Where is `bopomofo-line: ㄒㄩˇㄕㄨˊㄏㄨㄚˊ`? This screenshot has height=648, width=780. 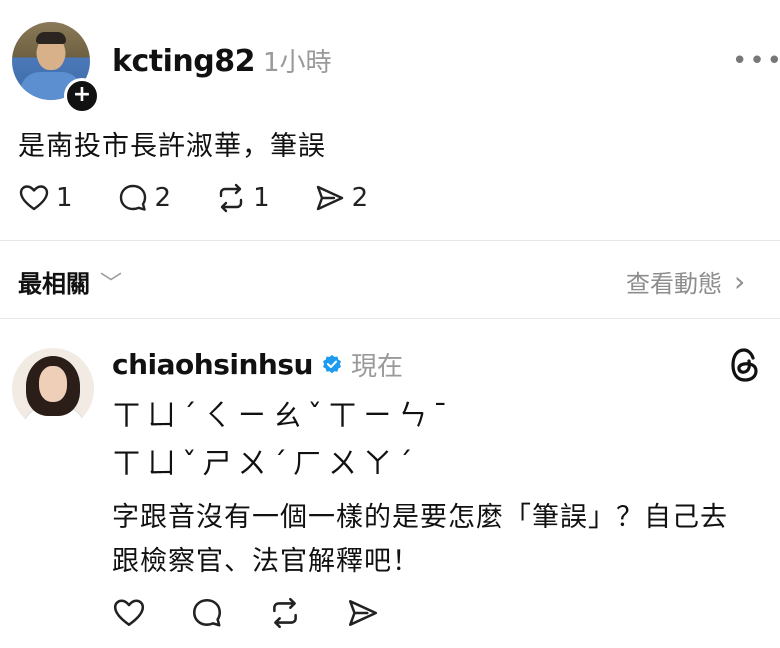 bopomofo-line: ㄒㄩˇㄕㄨˊㄏㄨㄚˊ is located at coordinates (265, 463).